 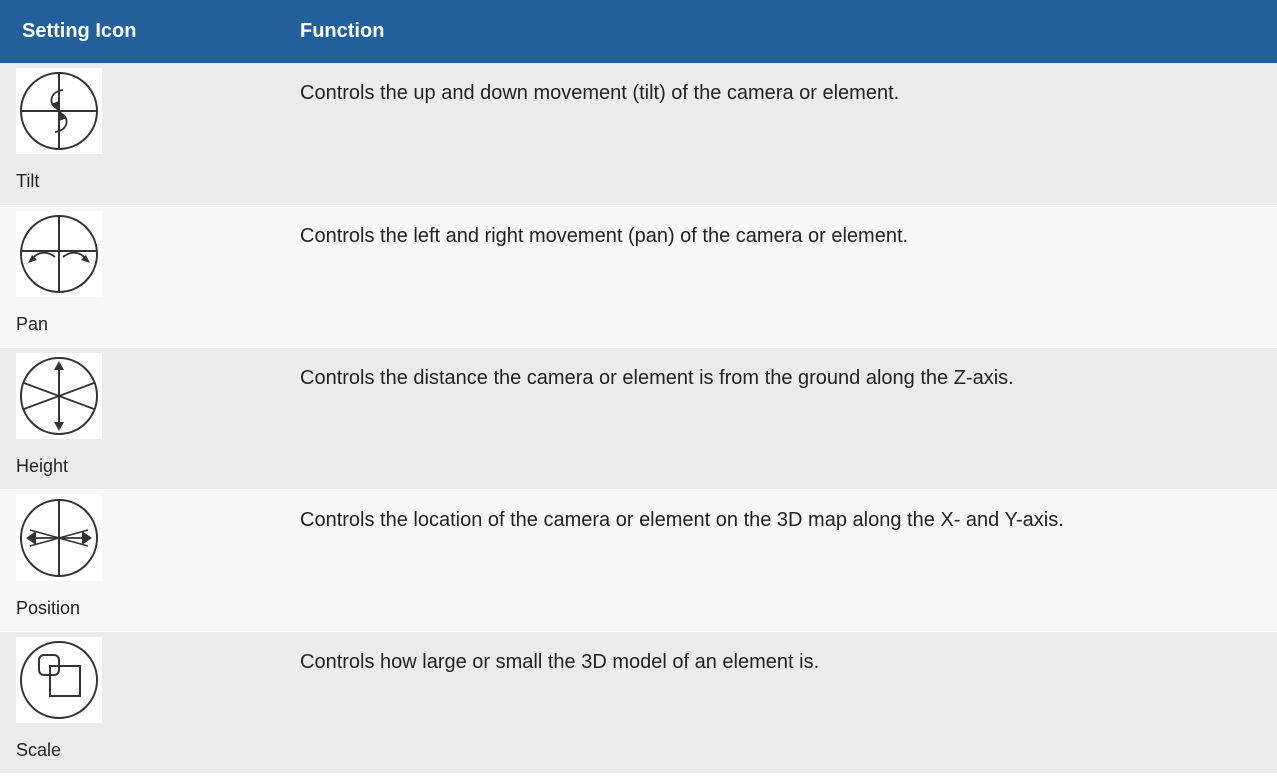 I want to click on icon-label: Tilt, so click(x=28, y=181).